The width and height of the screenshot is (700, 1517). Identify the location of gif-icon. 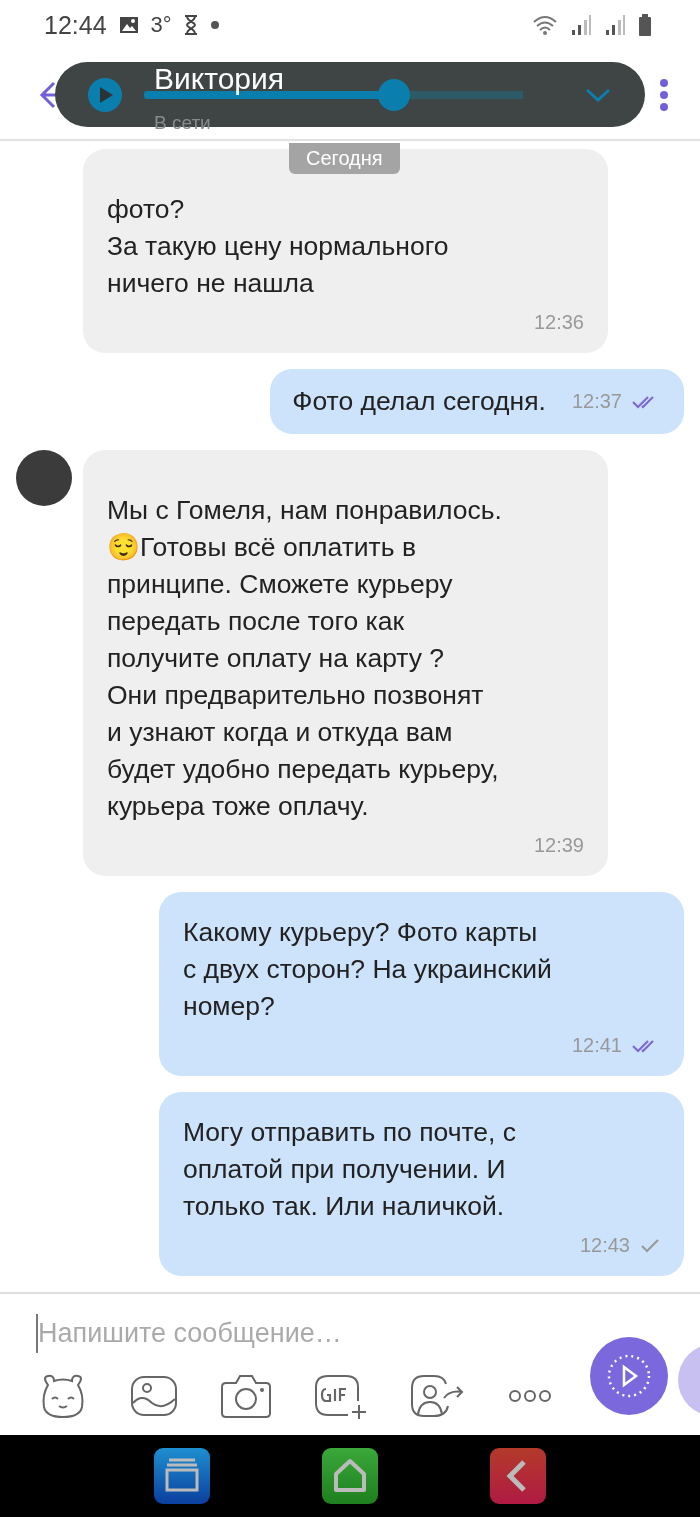
(341, 1396).